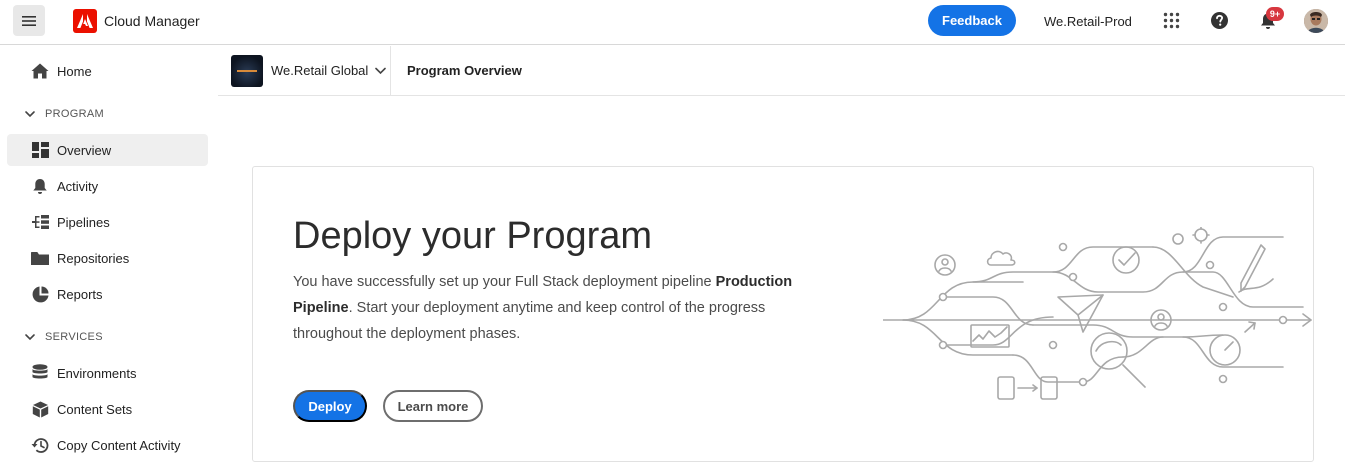 The height and width of the screenshot is (475, 1345). Describe the element at coordinates (1097, 313) in the screenshot. I see `deployment-pipeline-illustration` at that location.